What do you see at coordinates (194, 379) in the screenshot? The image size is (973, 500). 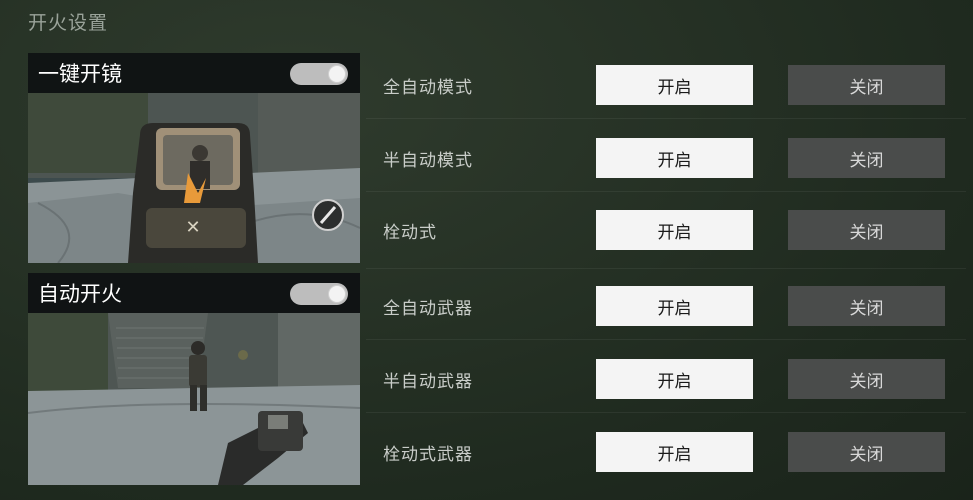 I see `autofire-card: 自动开火` at bounding box center [194, 379].